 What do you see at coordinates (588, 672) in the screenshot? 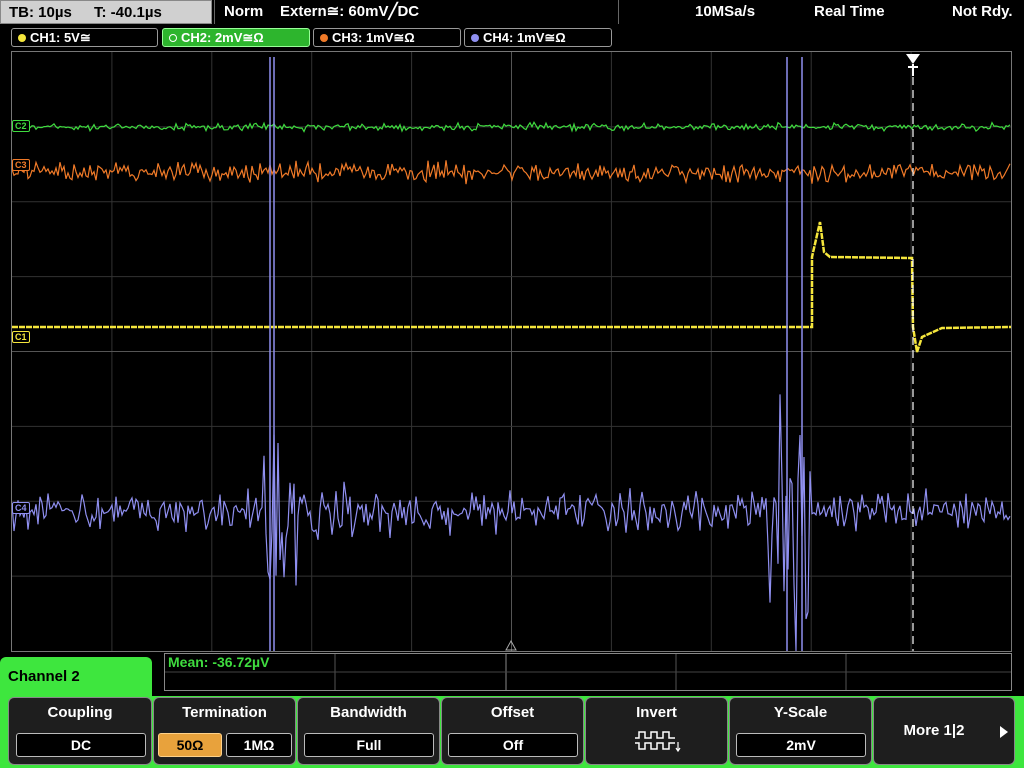
I see `measurement-bar` at bounding box center [588, 672].